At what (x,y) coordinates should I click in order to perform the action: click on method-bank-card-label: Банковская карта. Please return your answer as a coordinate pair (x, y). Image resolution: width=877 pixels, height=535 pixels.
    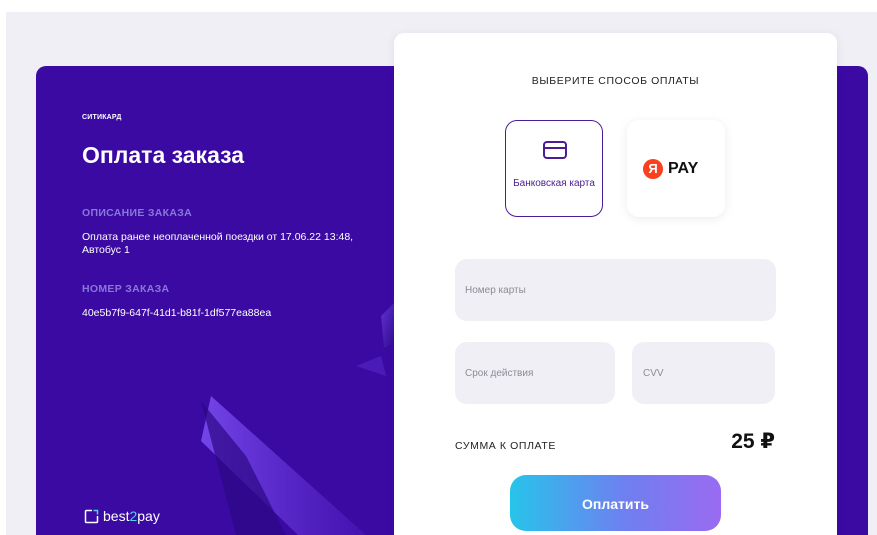
    Looking at the image, I should click on (554, 183).